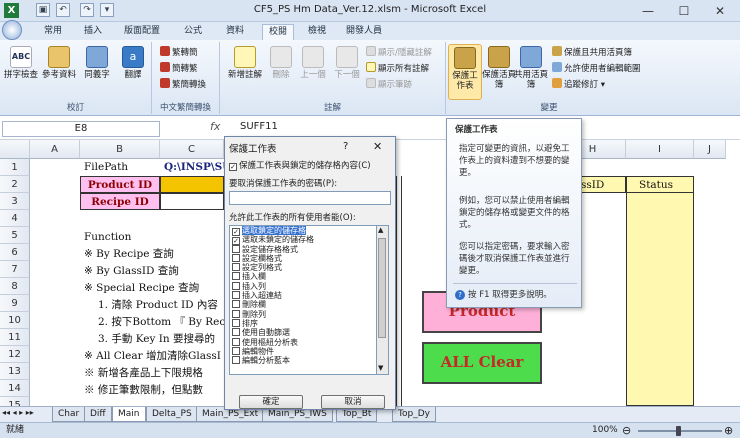 The width and height of the screenshot is (740, 438). What do you see at coordinates (710, 149) in the screenshot?
I see `column-header-j: J` at bounding box center [710, 149].